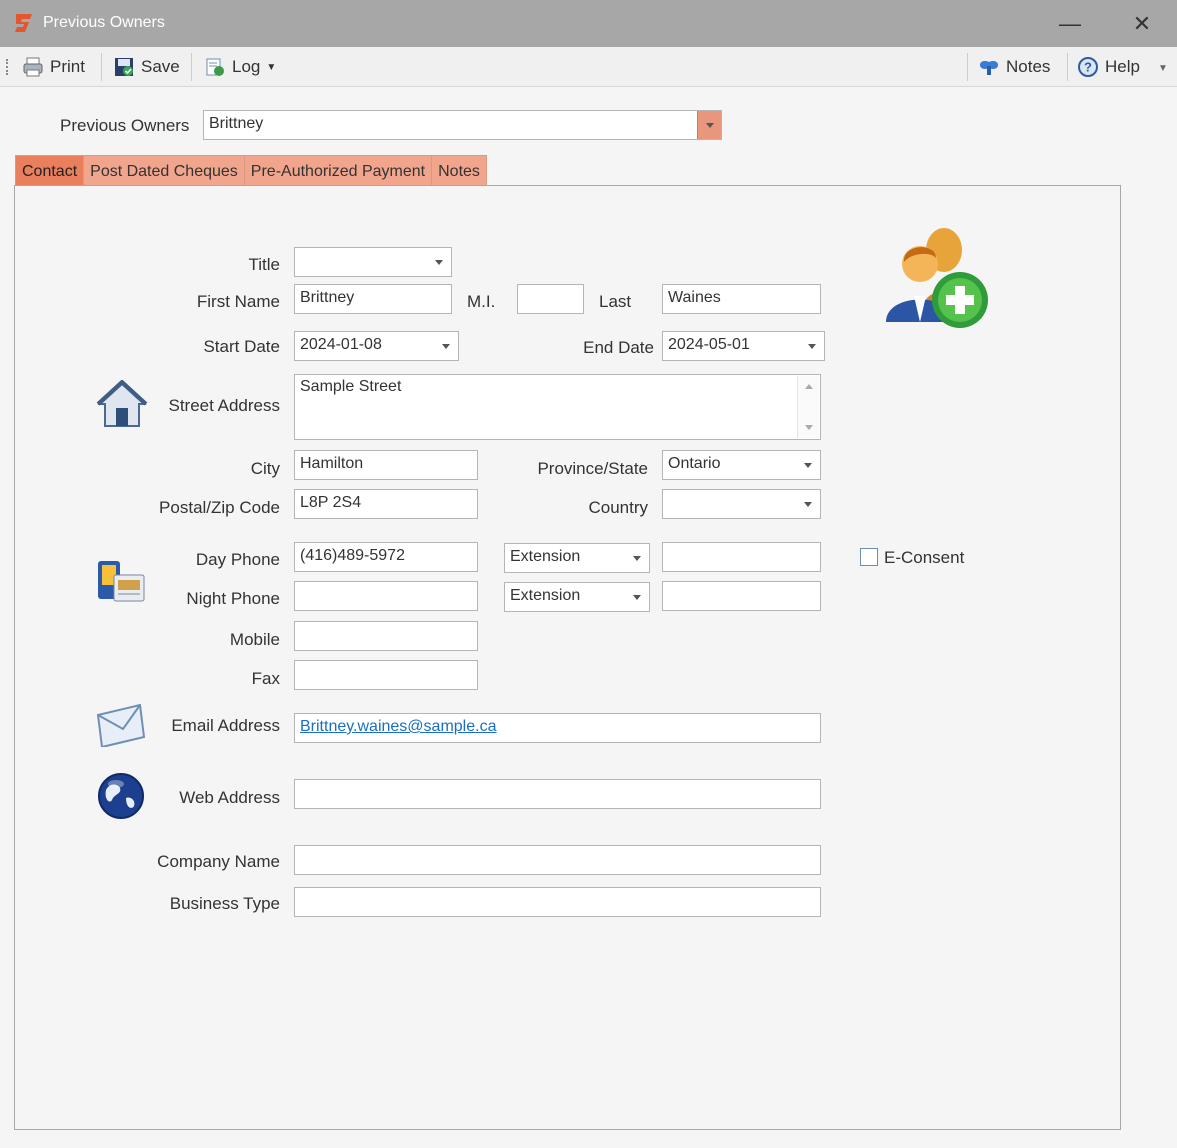 Image resolution: width=1177 pixels, height=1148 pixels. I want to click on toolbar-overflow-chevron-icon: ▼, so click(1163, 68).